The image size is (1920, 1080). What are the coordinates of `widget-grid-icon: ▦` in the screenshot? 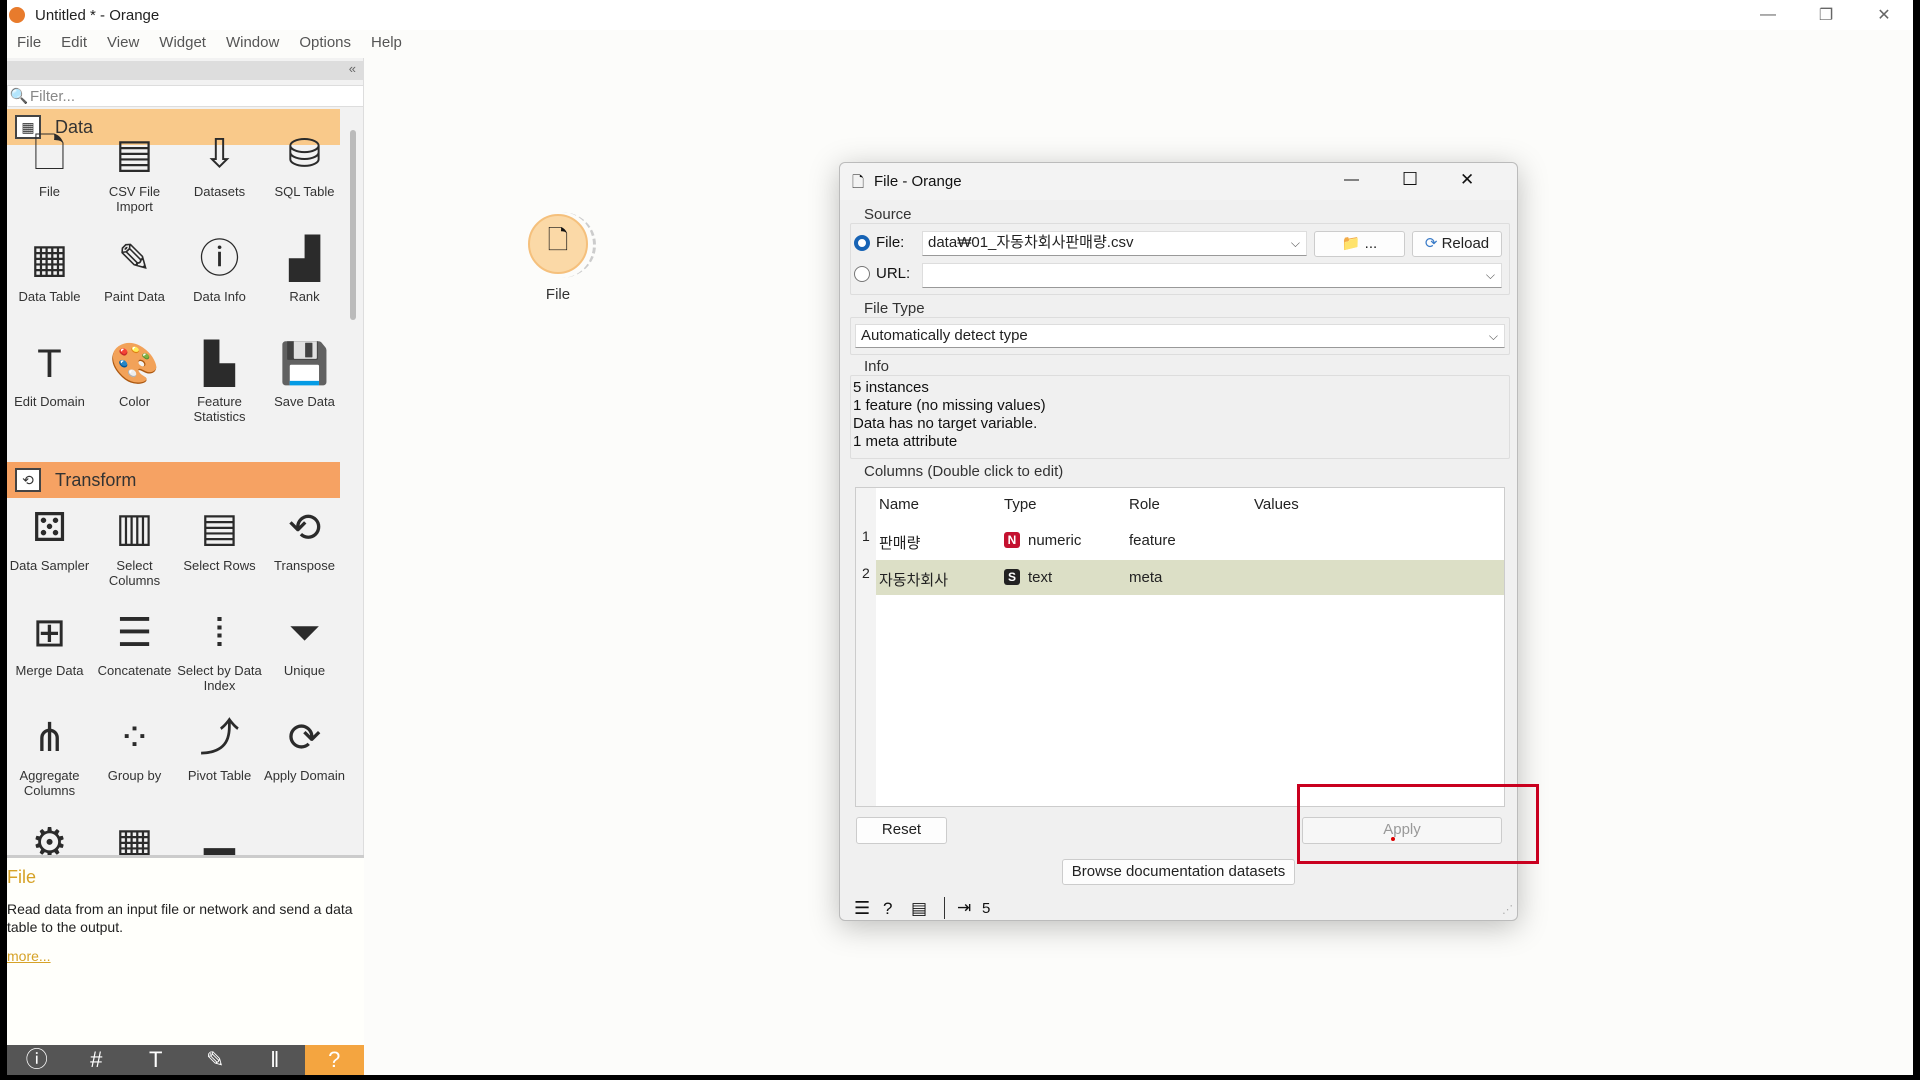 It's located at (134, 834).